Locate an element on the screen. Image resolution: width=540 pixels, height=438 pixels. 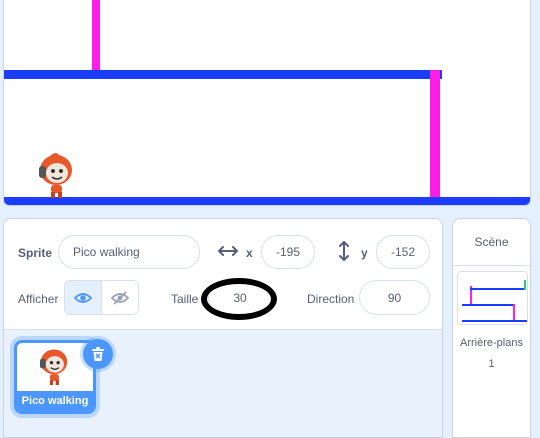
x-label: x is located at coordinates (249, 253).